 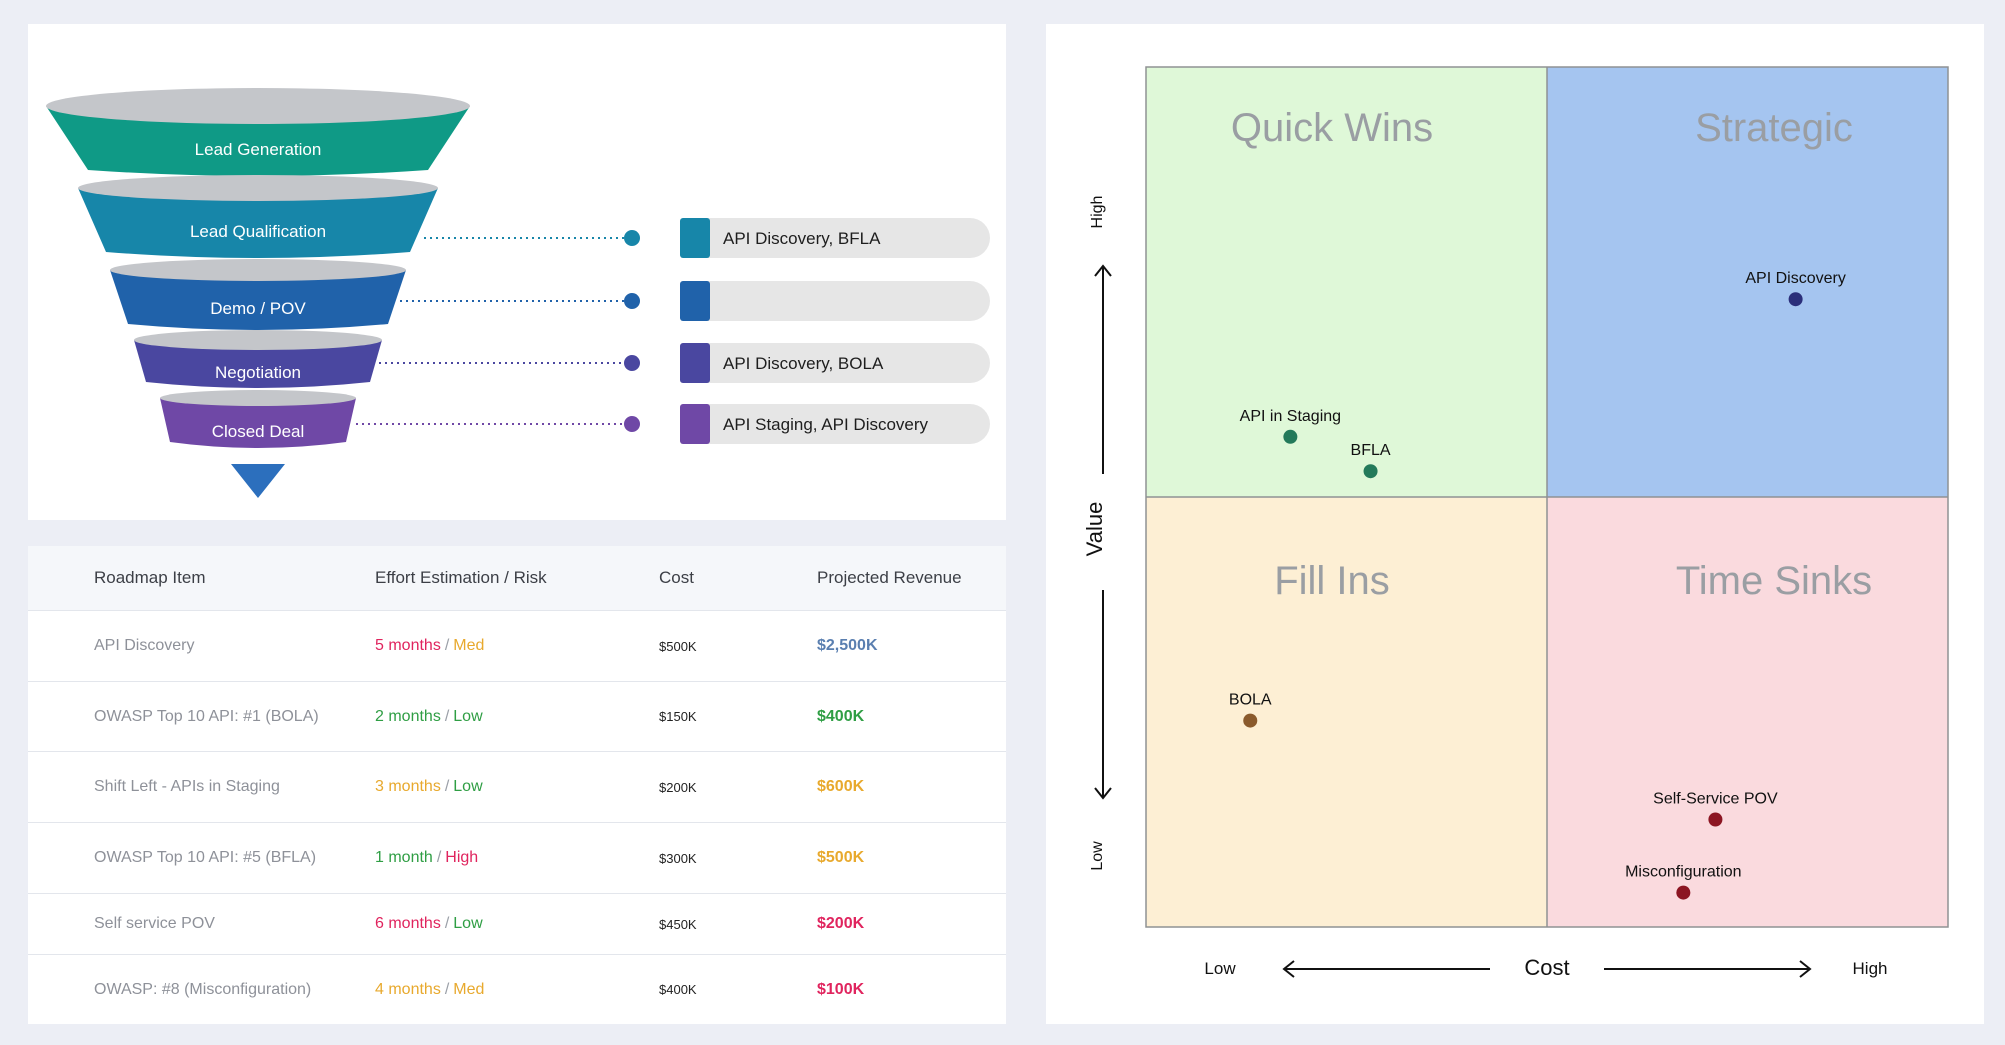 What do you see at coordinates (889, 577) in the screenshot?
I see `header-projected-revenue: Projected Revenue` at bounding box center [889, 577].